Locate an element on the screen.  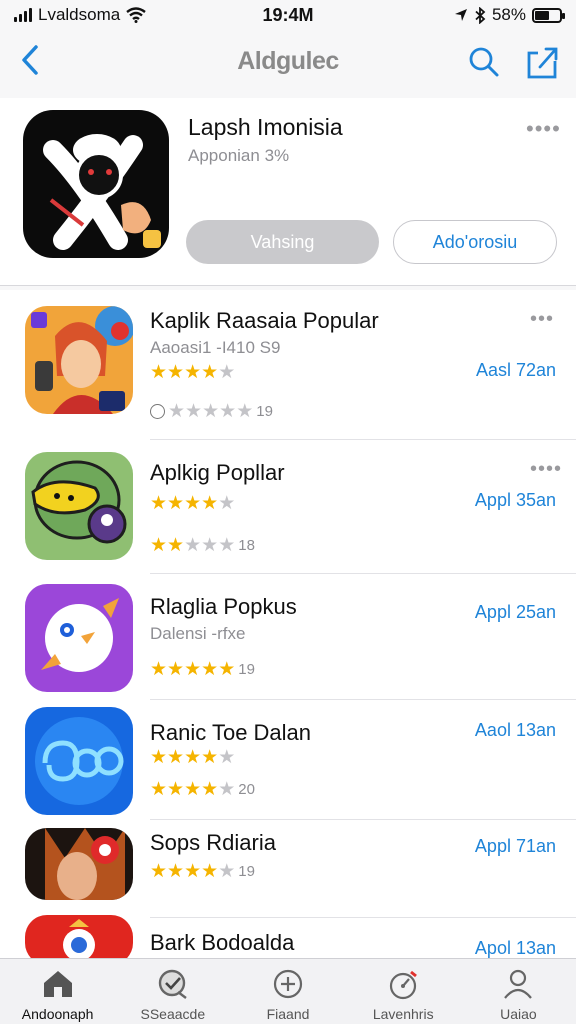
back-button is located at coordinates (30, 60).